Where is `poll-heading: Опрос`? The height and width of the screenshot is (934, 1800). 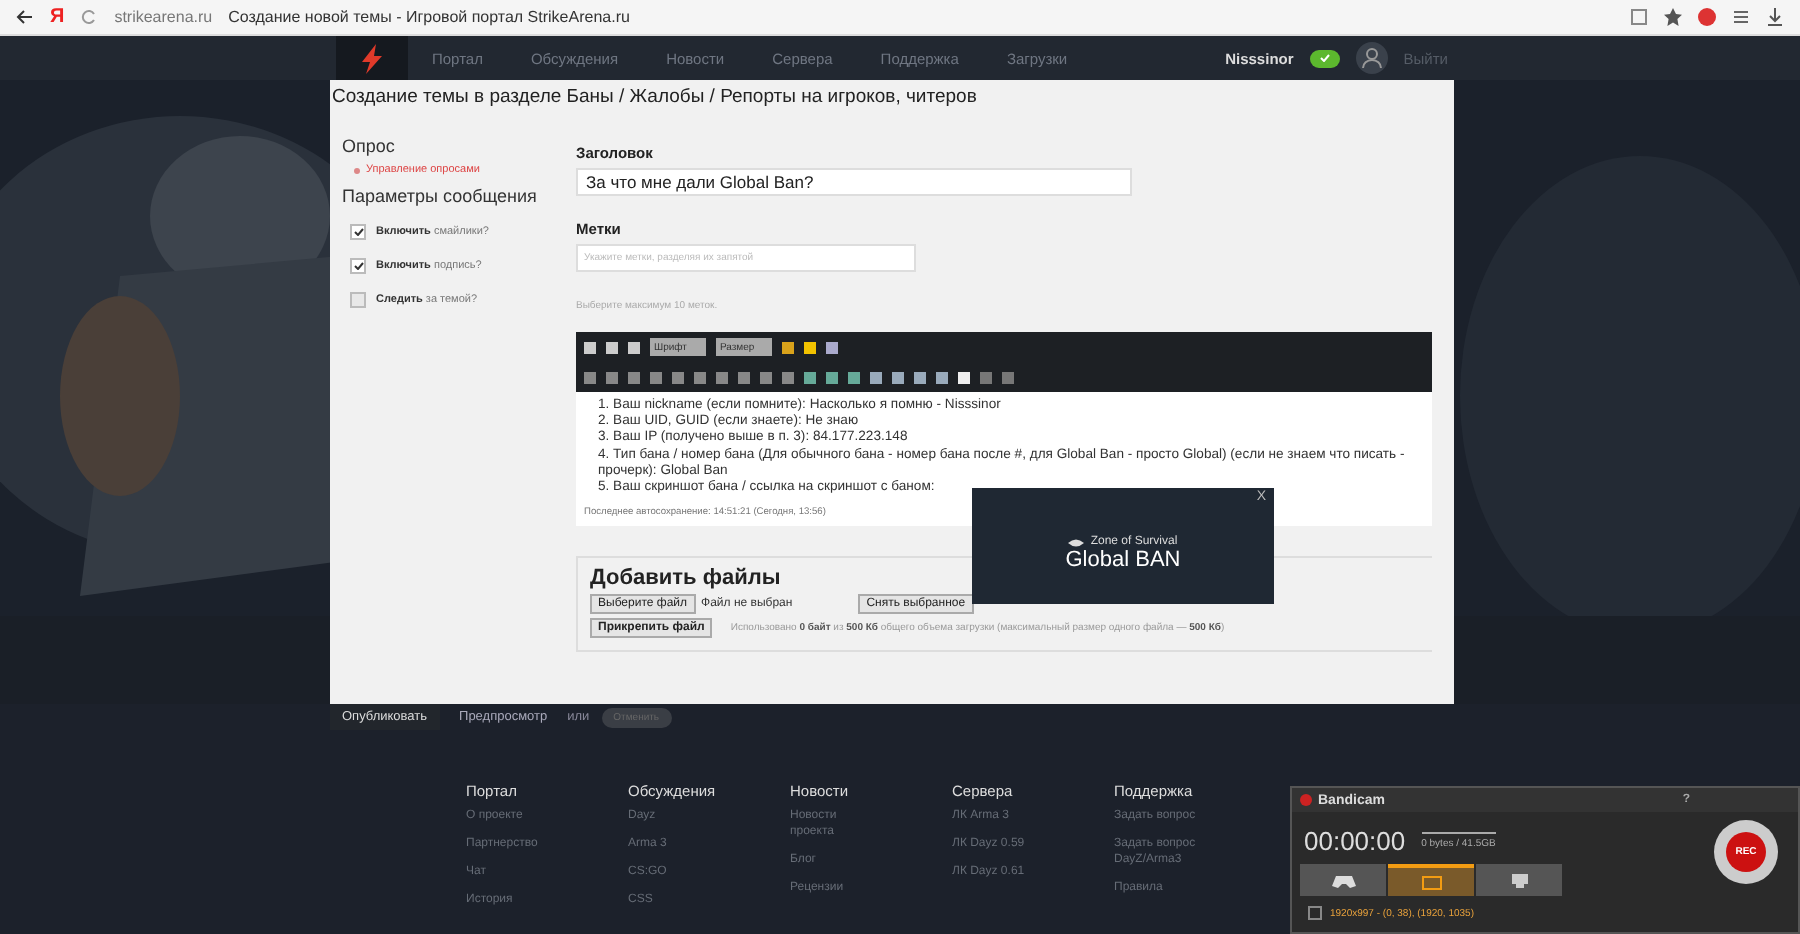 poll-heading: Опрос is located at coordinates (369, 146).